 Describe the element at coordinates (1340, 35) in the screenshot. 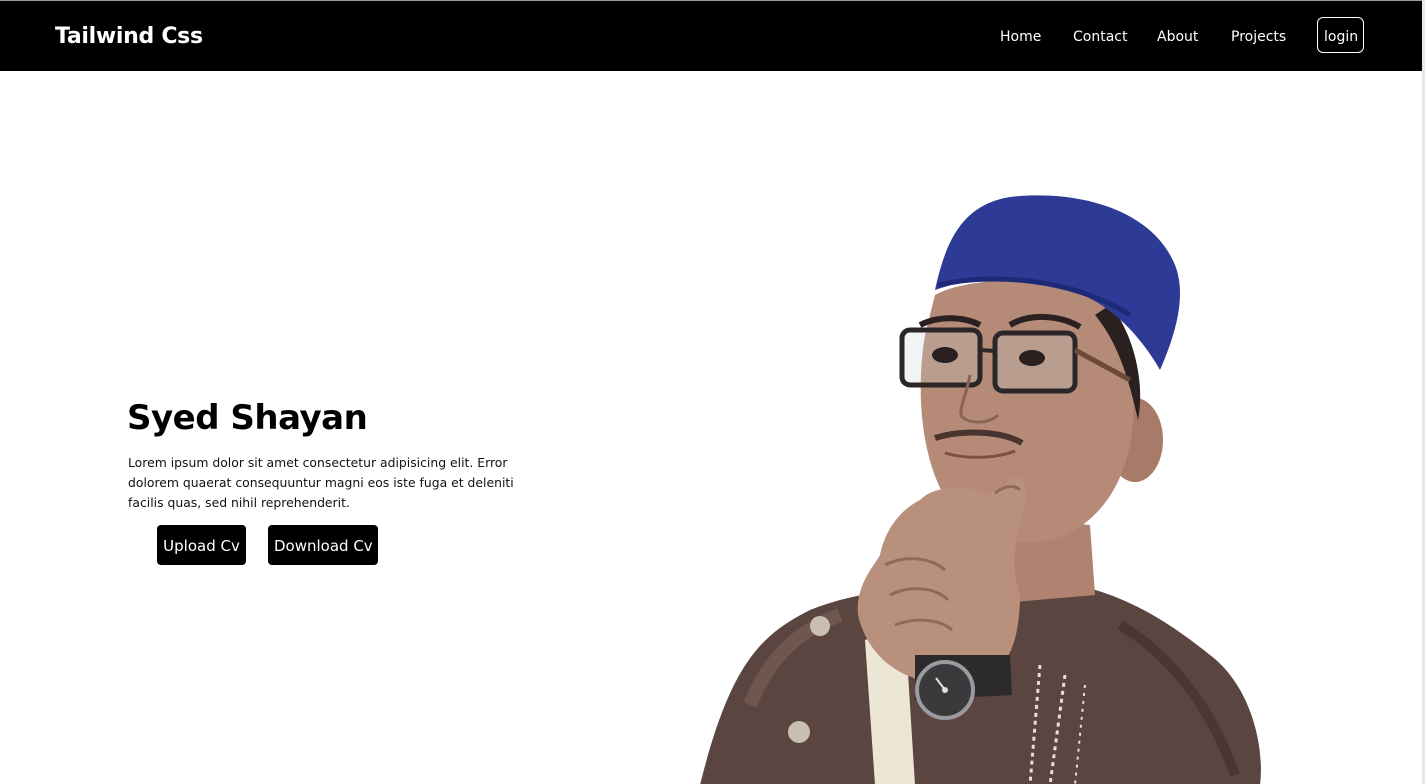

I see `login-button: login` at that location.